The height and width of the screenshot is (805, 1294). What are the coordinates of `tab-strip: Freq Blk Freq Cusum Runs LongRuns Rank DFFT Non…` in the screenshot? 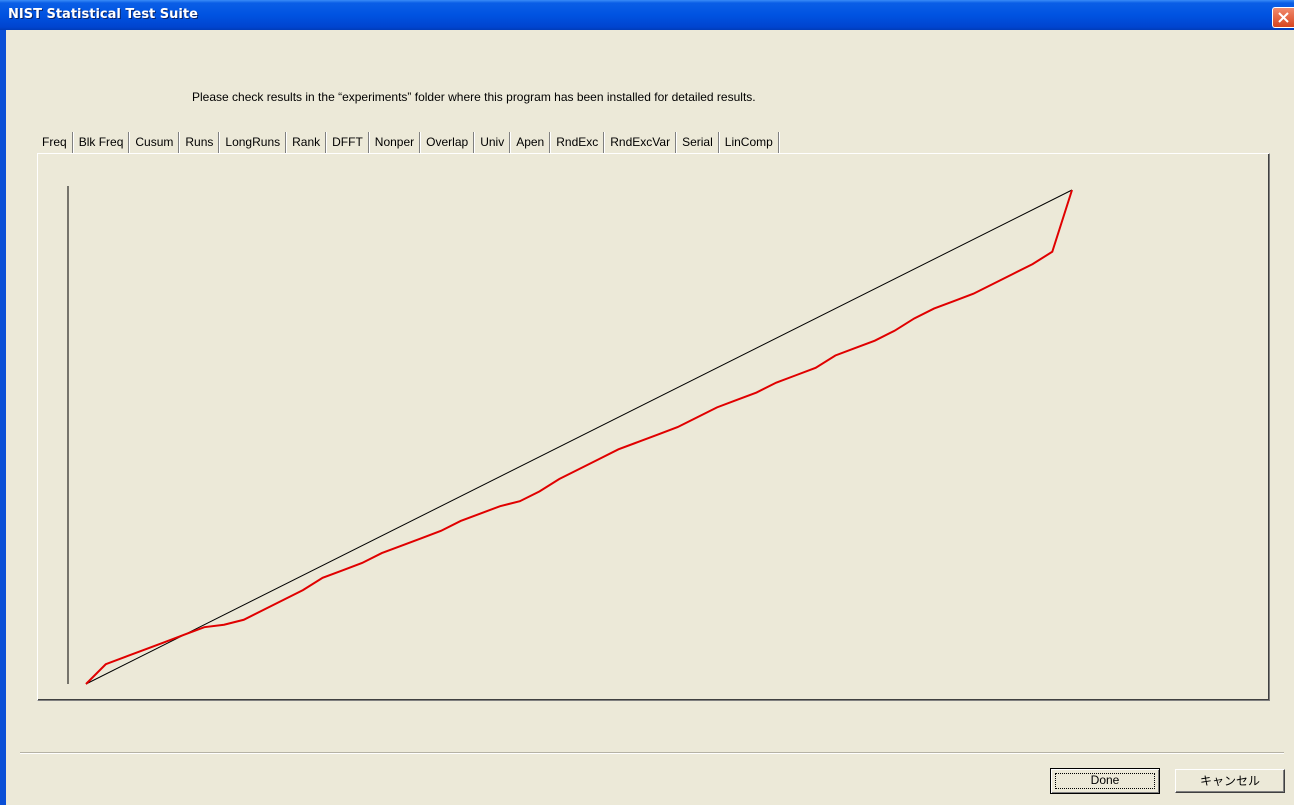 It's located at (408, 142).